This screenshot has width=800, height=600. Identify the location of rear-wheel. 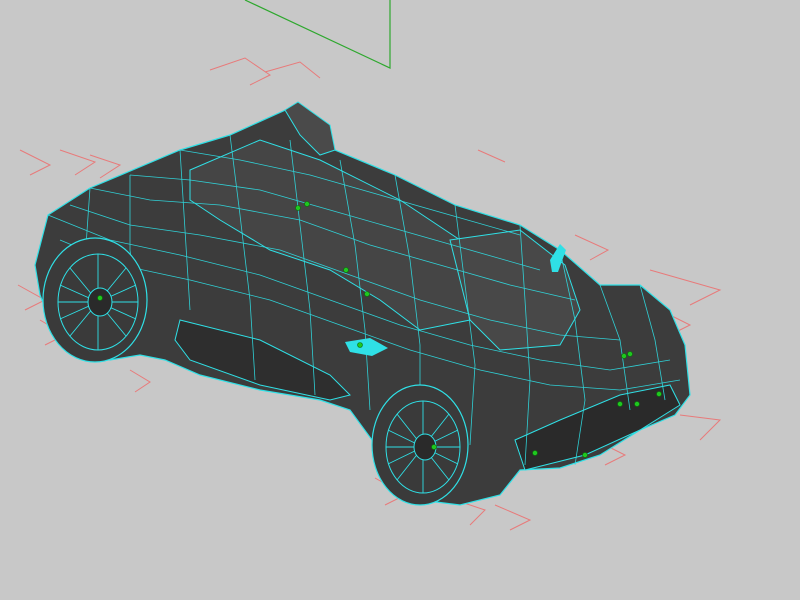
(95, 300).